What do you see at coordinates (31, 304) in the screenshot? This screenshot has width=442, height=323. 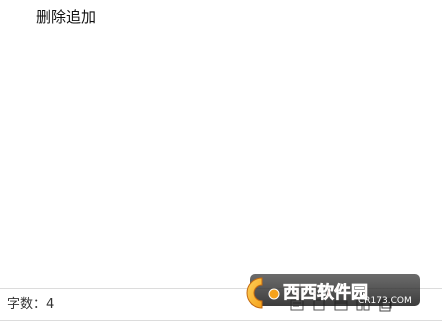 I see `word-count-label: 字数：4` at bounding box center [31, 304].